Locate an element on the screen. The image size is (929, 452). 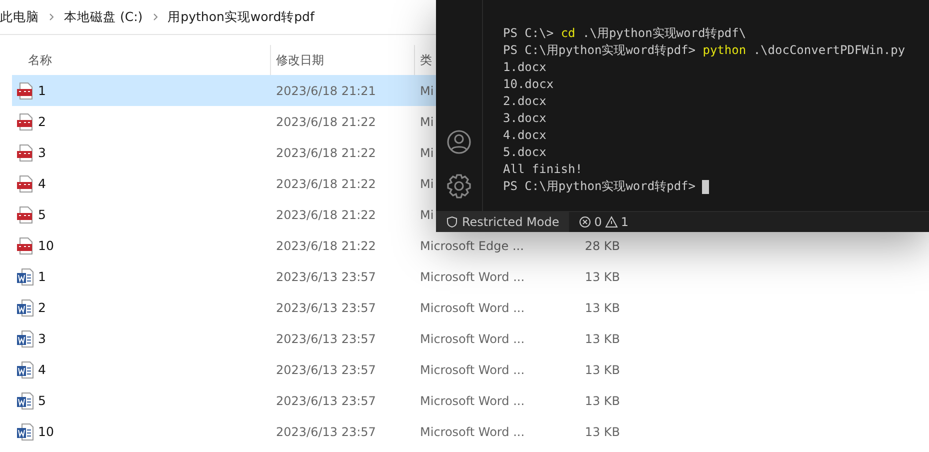
file-row: 2 2023/6/13 23:57 Microsoft Word ... 13 KB is located at coordinates (470, 307).